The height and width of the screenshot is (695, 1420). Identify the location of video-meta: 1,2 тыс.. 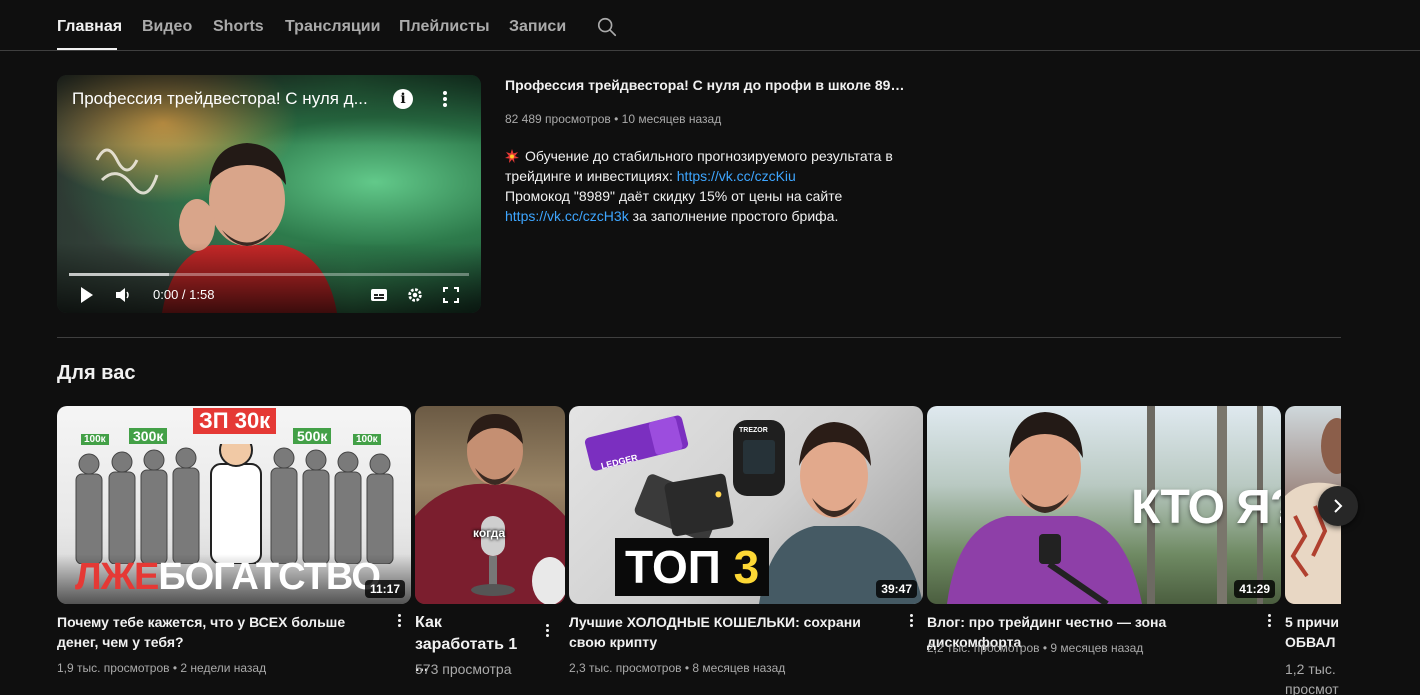
(1310, 669).